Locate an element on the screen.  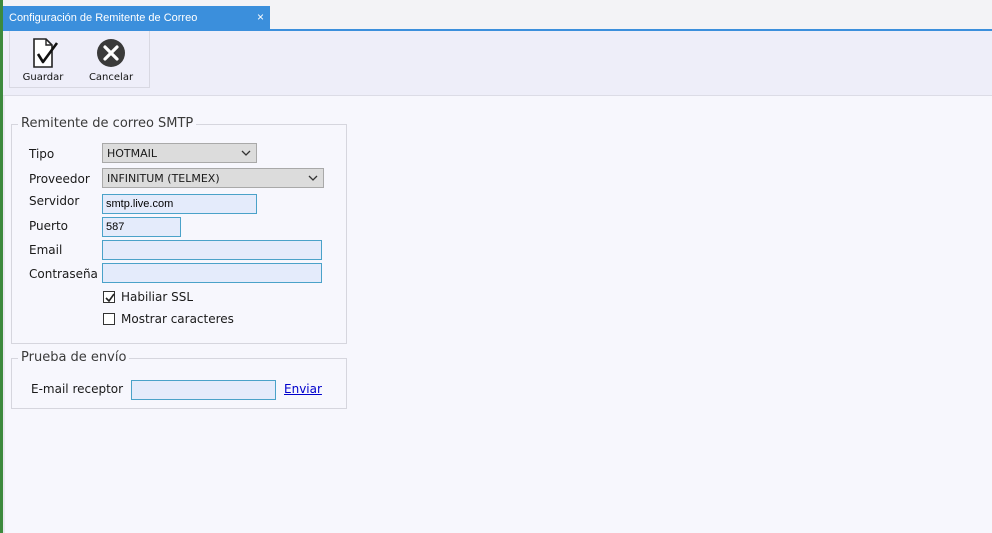
tipo-label: Tipo is located at coordinates (42, 154).